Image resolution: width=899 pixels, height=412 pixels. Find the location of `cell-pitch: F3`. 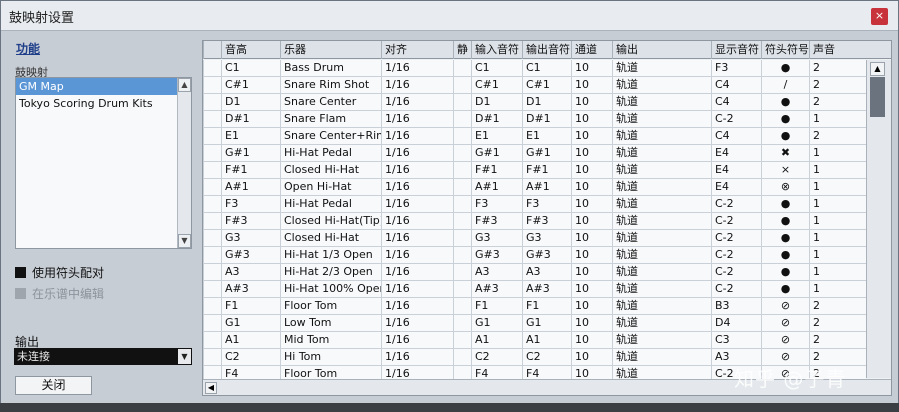

cell-pitch: F3 is located at coordinates (250, 204).